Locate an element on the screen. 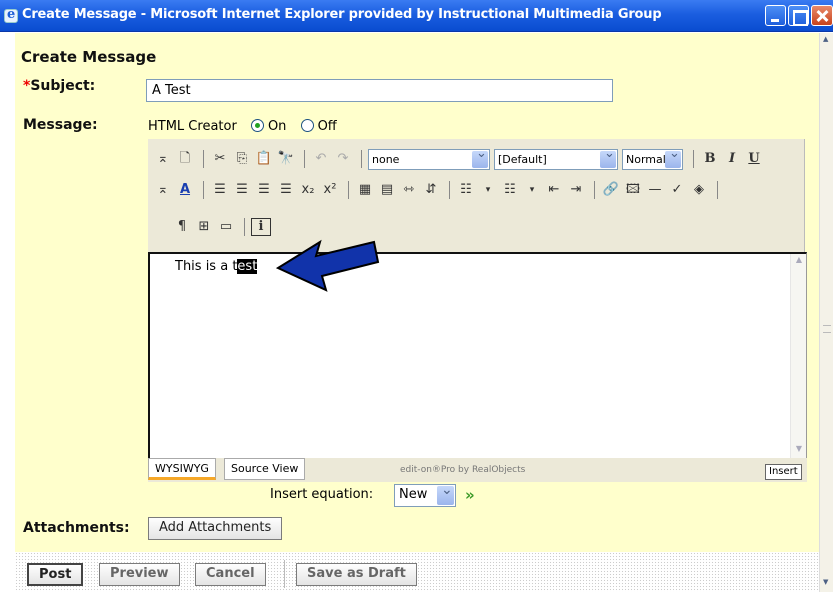 This screenshot has width=833, height=592. scroll-up-icon is located at coordinates (827, 41).